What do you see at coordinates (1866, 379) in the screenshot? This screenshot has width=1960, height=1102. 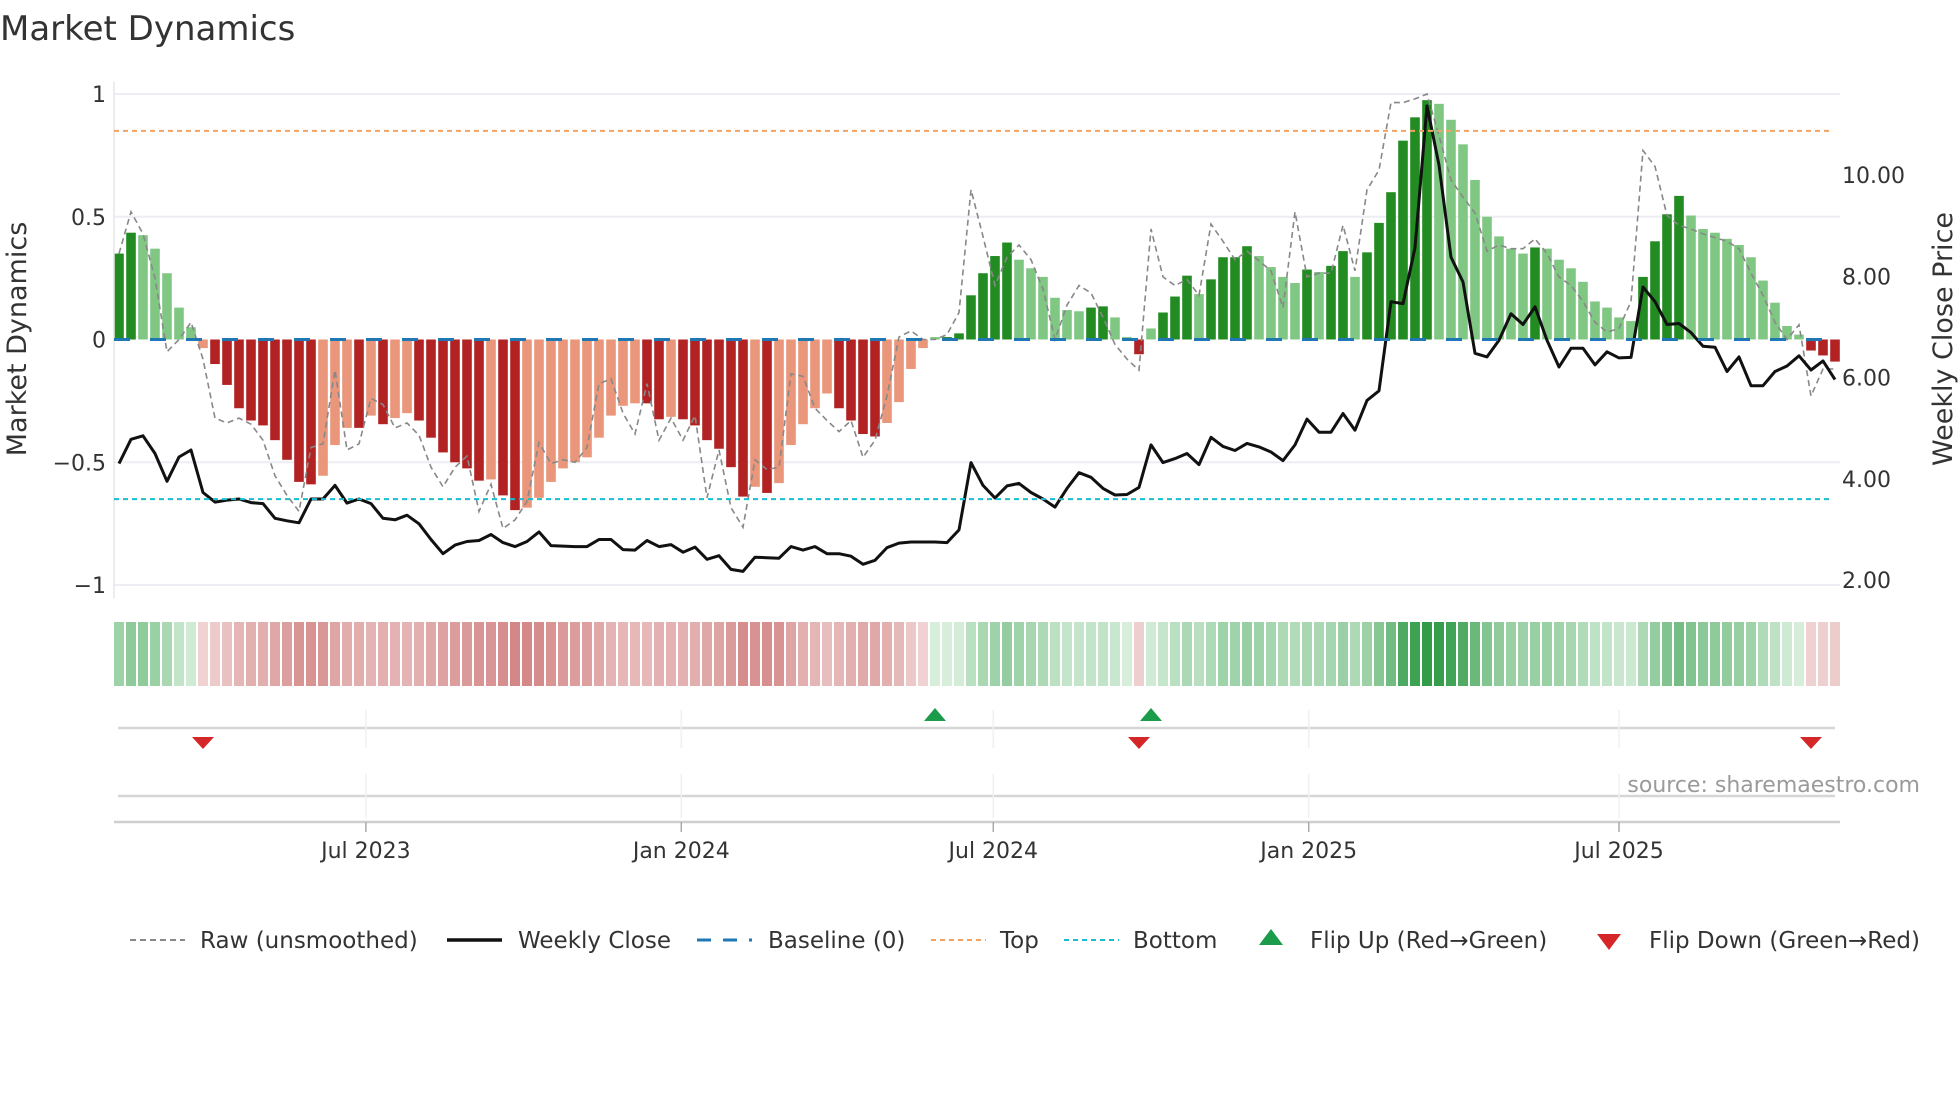 I see `y-tick-label-right: 6.00` at bounding box center [1866, 379].